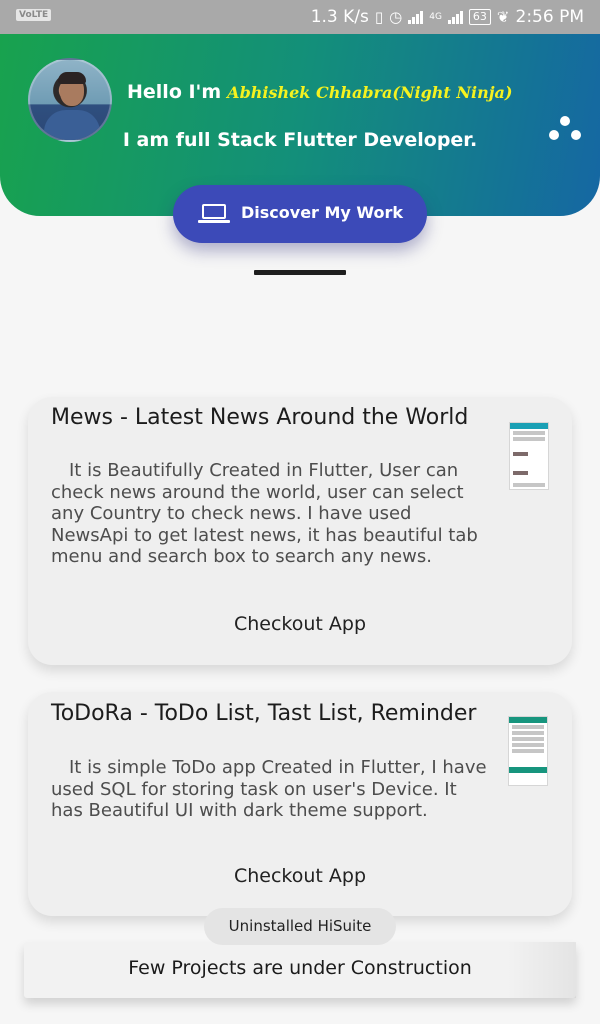 Image resolution: width=600 pixels, height=1024 pixels. Describe the element at coordinates (479, 17) in the screenshot. I see `battery-icon: 63` at that location.